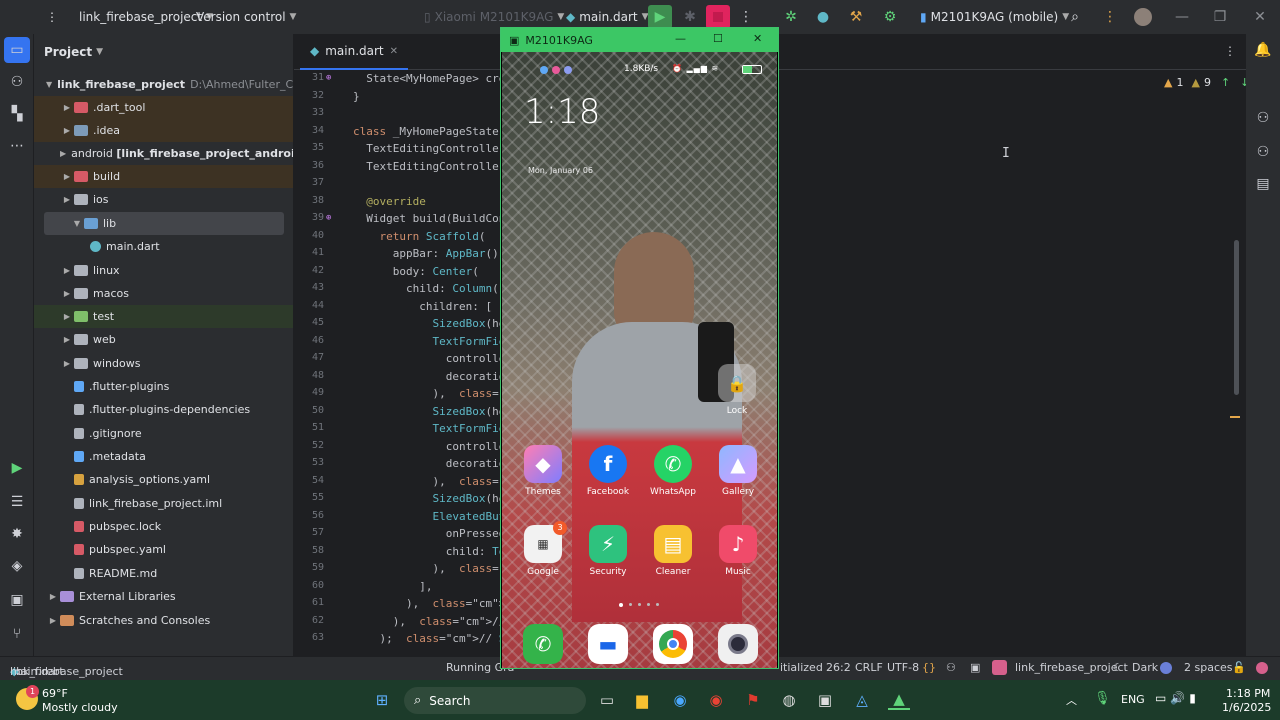 This screenshot has width=1280, height=720. Describe the element at coordinates (856, 17) in the screenshot. I see `build-tools-icon: ⚒` at that location.